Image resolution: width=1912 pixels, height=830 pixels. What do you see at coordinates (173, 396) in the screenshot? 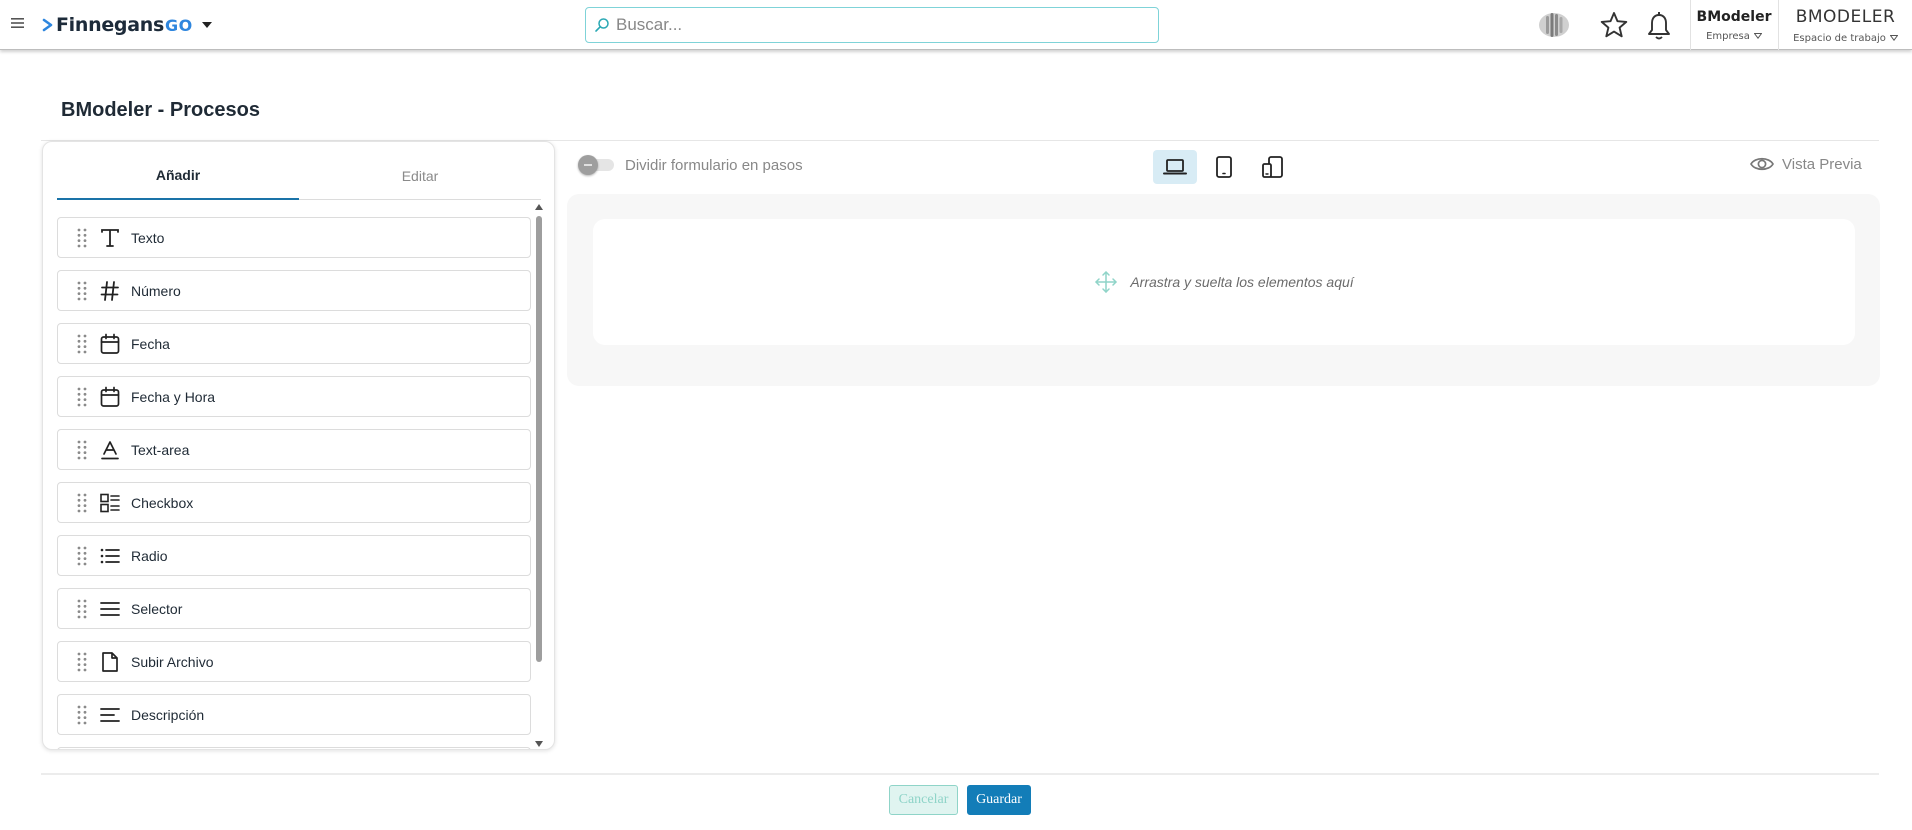
I see `item-label: Fecha y Hora` at bounding box center [173, 396].